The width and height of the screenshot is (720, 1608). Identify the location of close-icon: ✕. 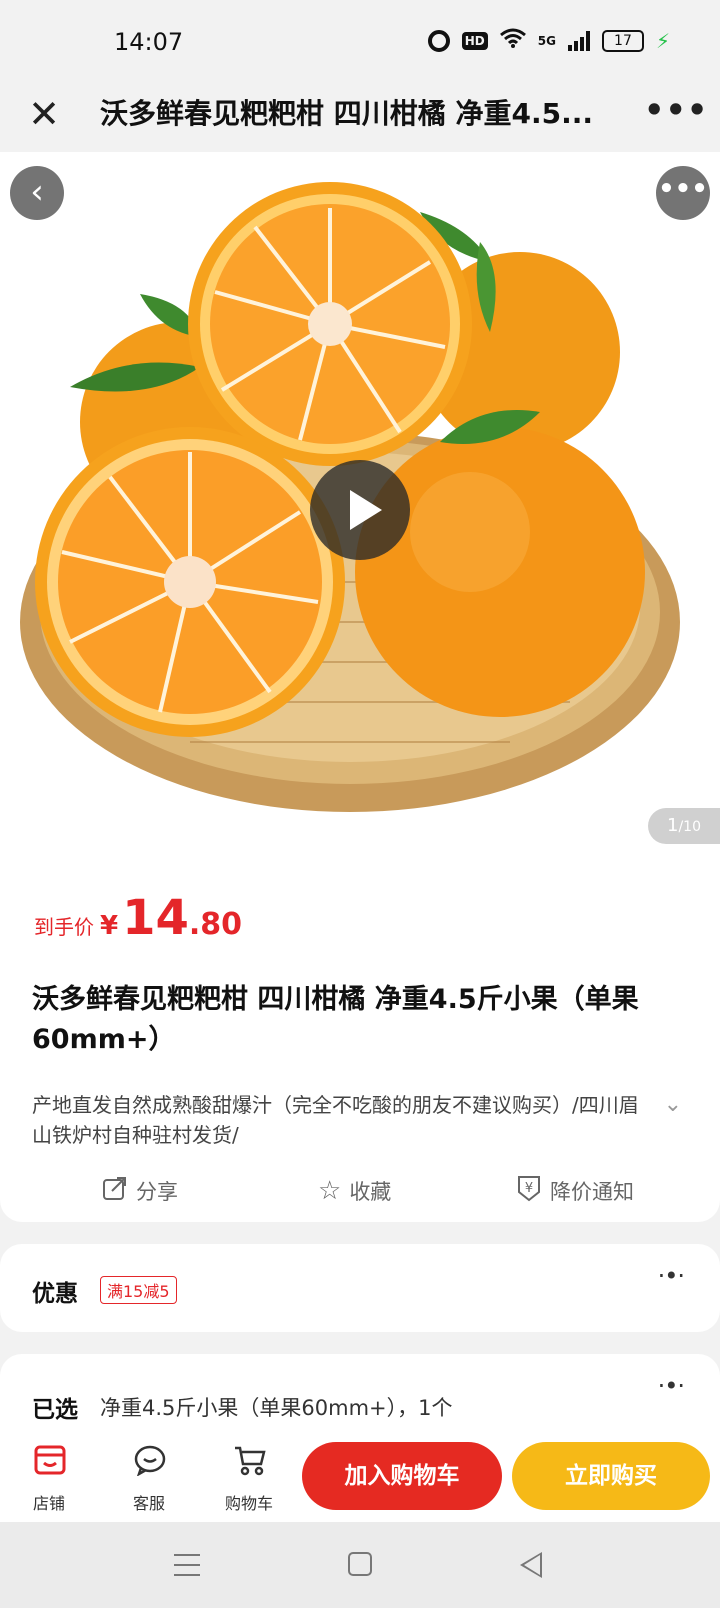
(44, 114).